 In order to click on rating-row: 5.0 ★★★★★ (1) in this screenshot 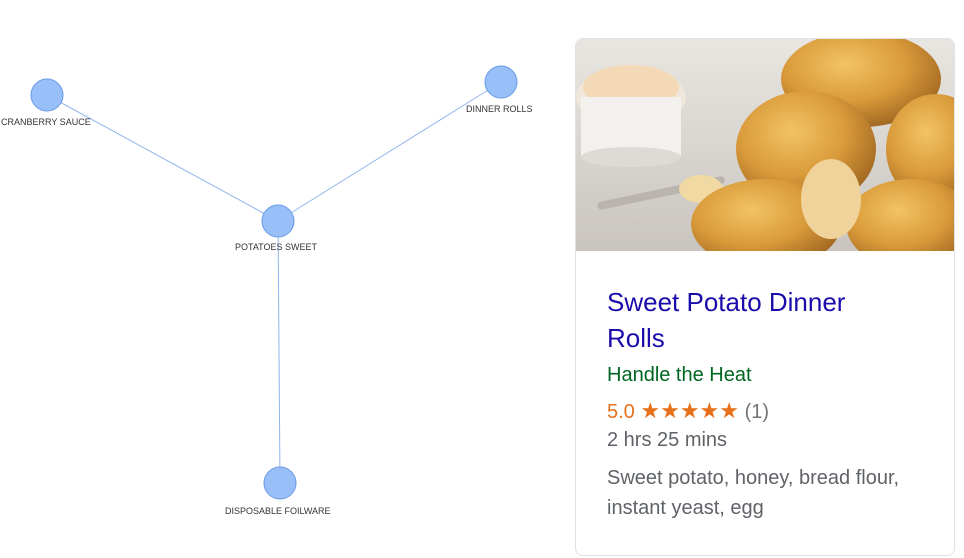, I will do `click(770, 411)`.